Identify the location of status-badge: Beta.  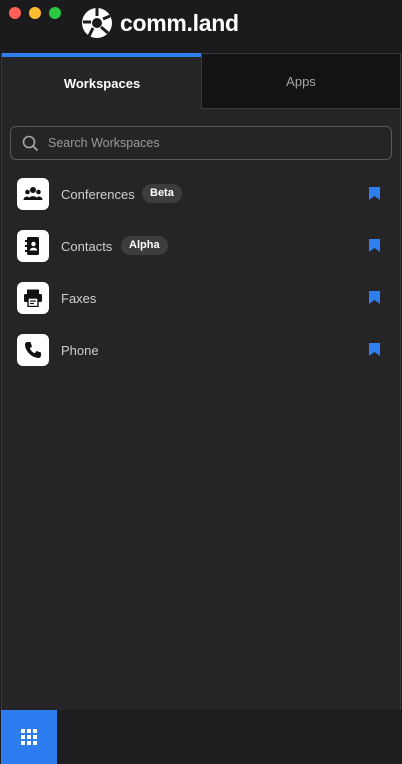
(162, 193).